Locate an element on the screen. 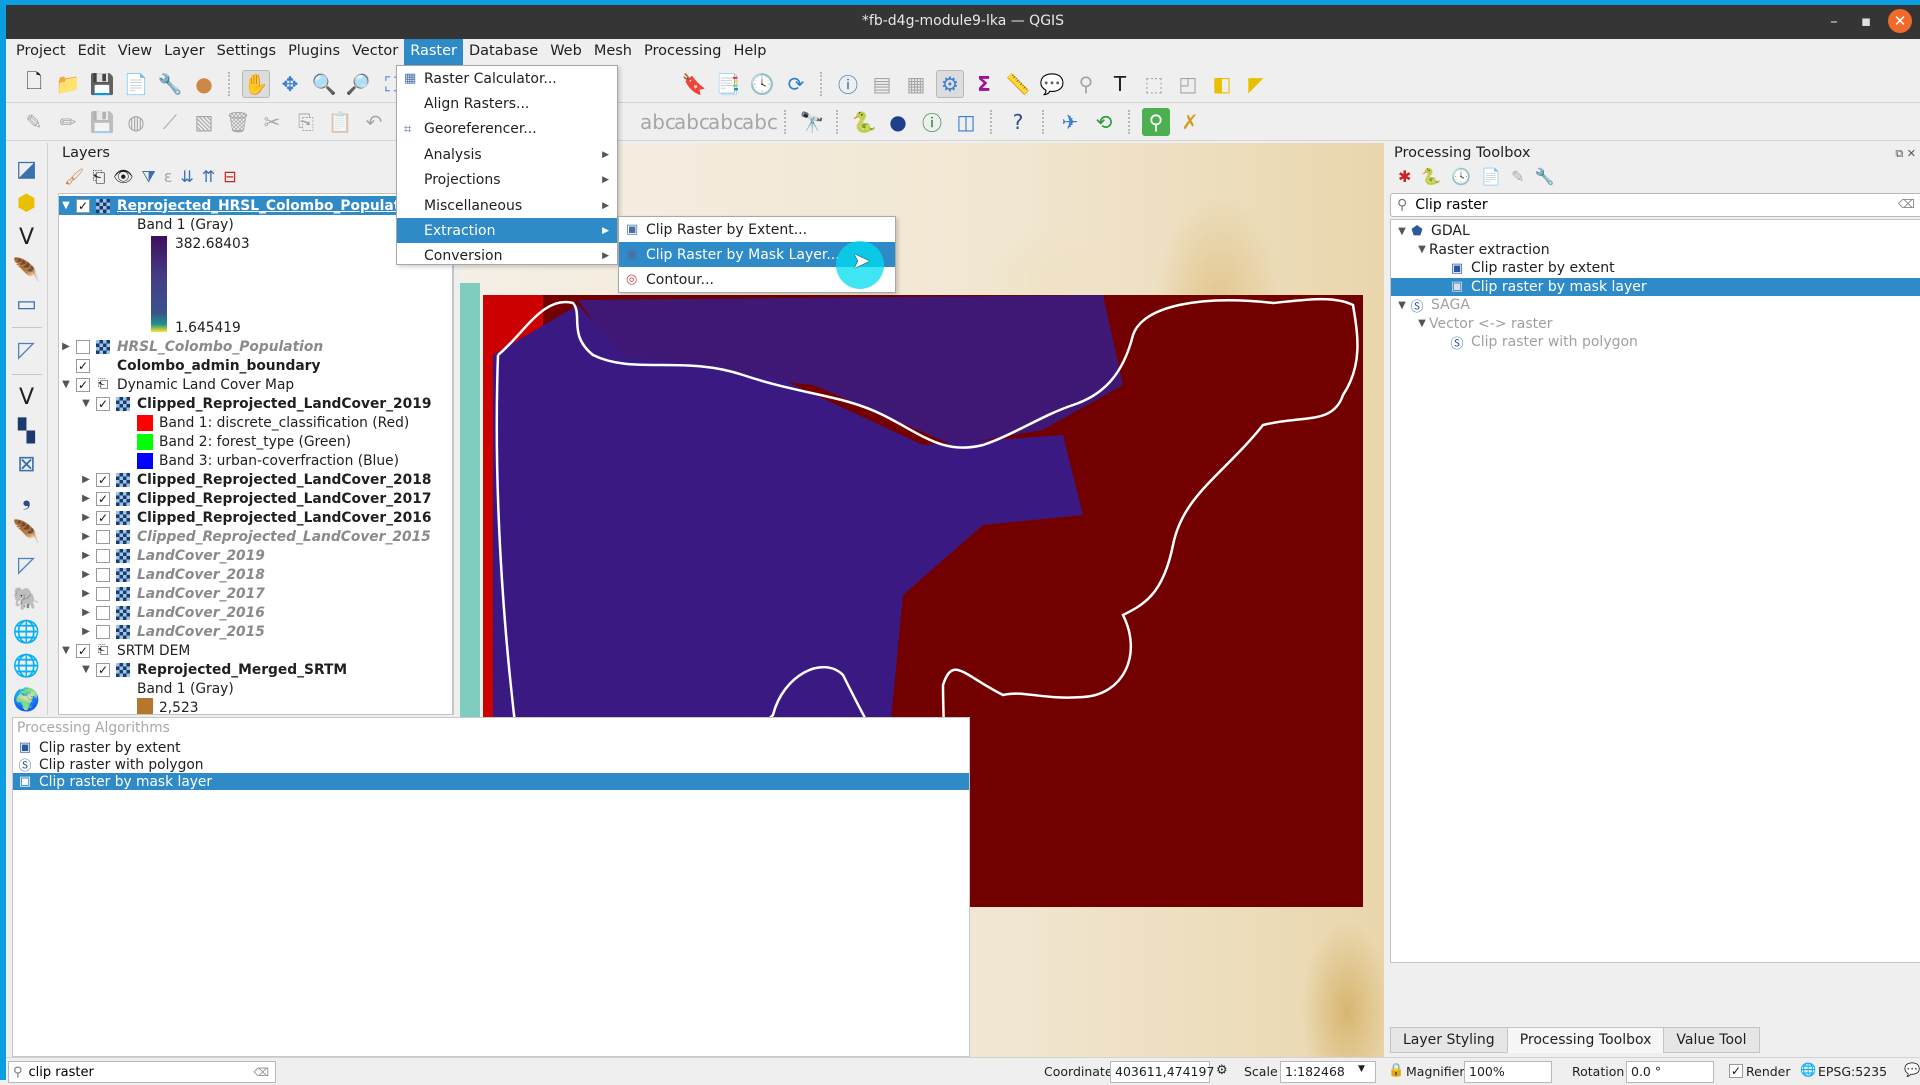 Image resolution: width=1920 pixels, height=1085 pixels. pan-to-selection-icon: ✥ is located at coordinates (290, 84).